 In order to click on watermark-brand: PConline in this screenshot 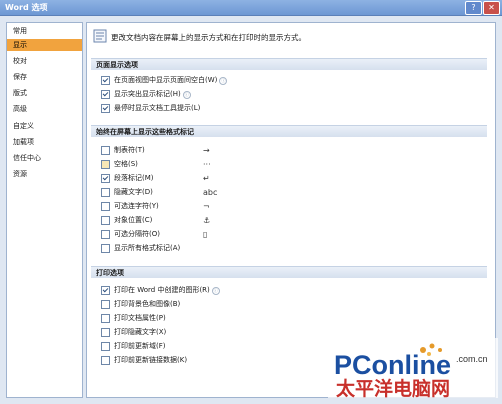, I will do `click(392, 365)`.